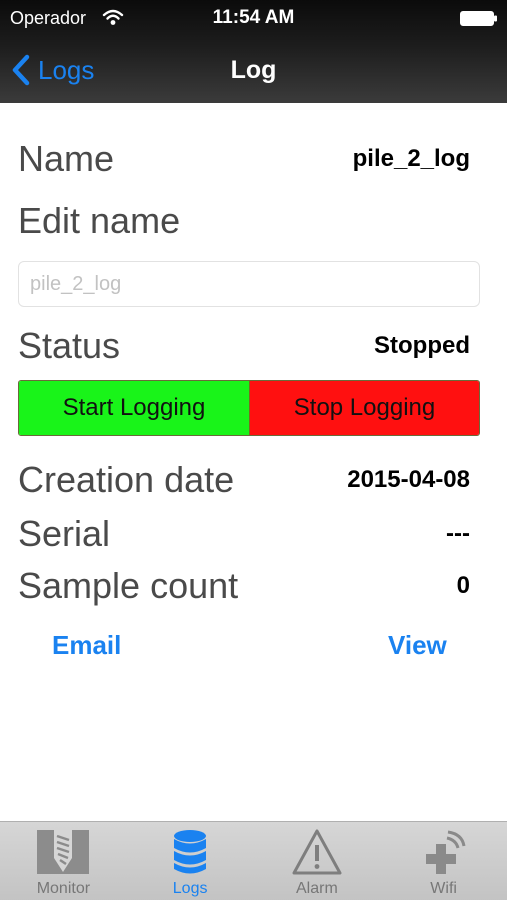  I want to click on tab-logs: Logs, so click(190, 861).